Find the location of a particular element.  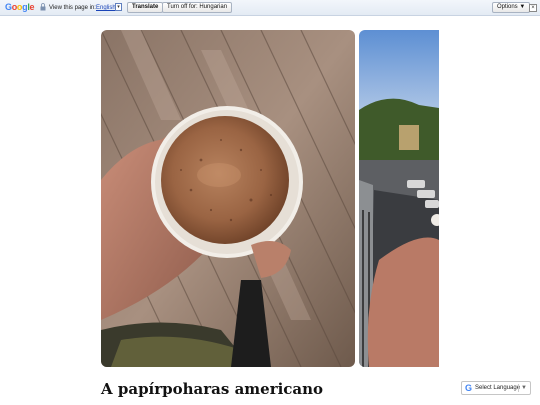

language-selector-label: Select Language is located at coordinates (498, 388).